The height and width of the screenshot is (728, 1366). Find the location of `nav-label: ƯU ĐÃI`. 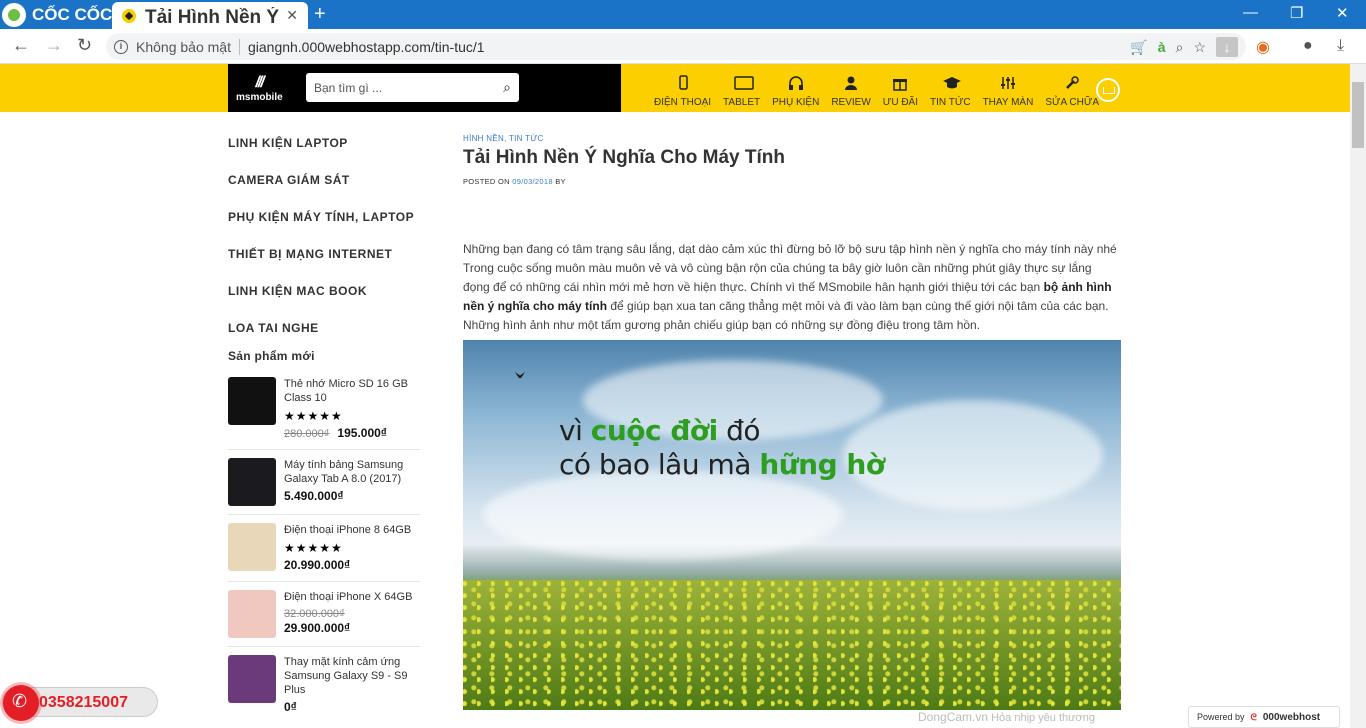

nav-label: ƯU ĐÃI is located at coordinates (900, 102).